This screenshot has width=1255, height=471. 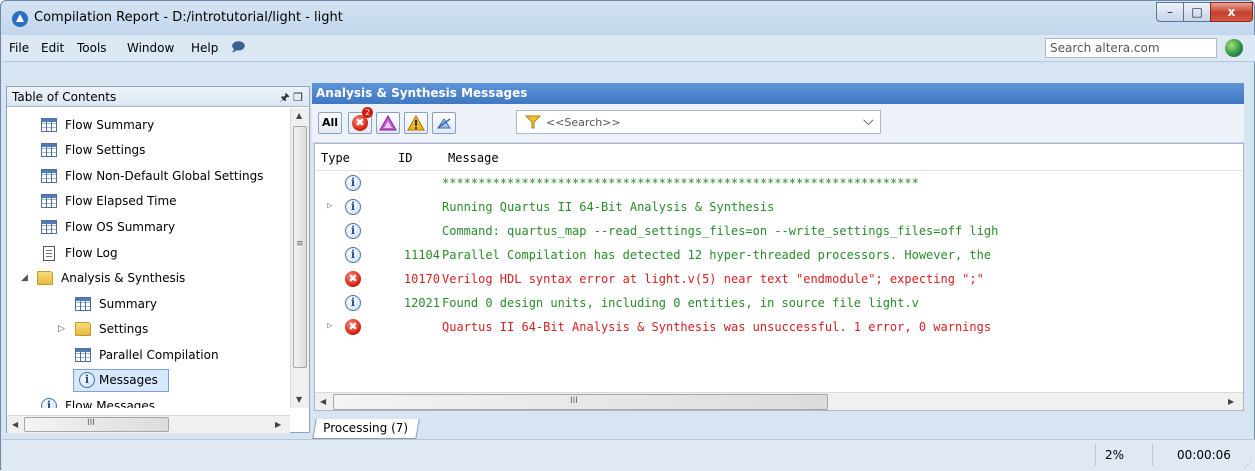 What do you see at coordinates (45, 278) in the screenshot?
I see `folder-open-icon` at bounding box center [45, 278].